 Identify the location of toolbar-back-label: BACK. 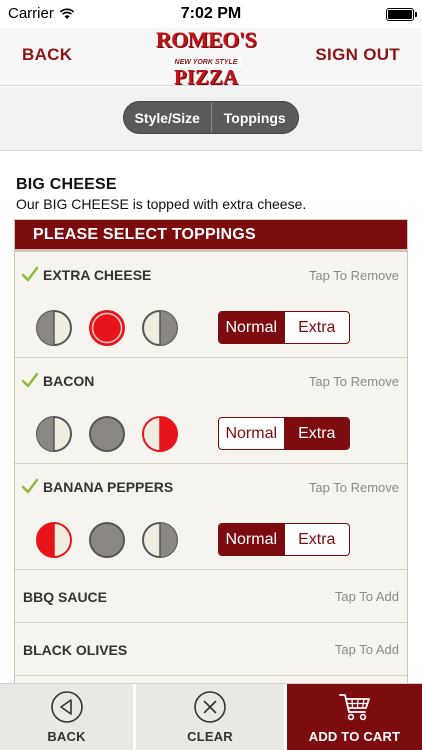
(66, 736).